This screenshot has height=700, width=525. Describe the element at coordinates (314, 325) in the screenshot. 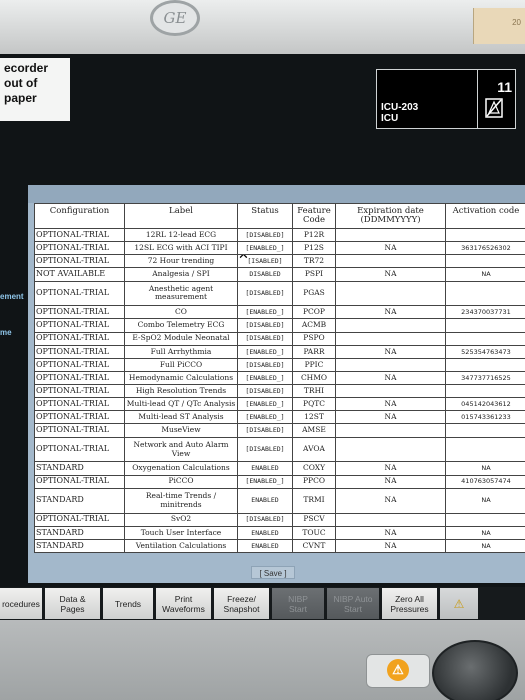

I see `feature-code-text: ACMB` at that location.